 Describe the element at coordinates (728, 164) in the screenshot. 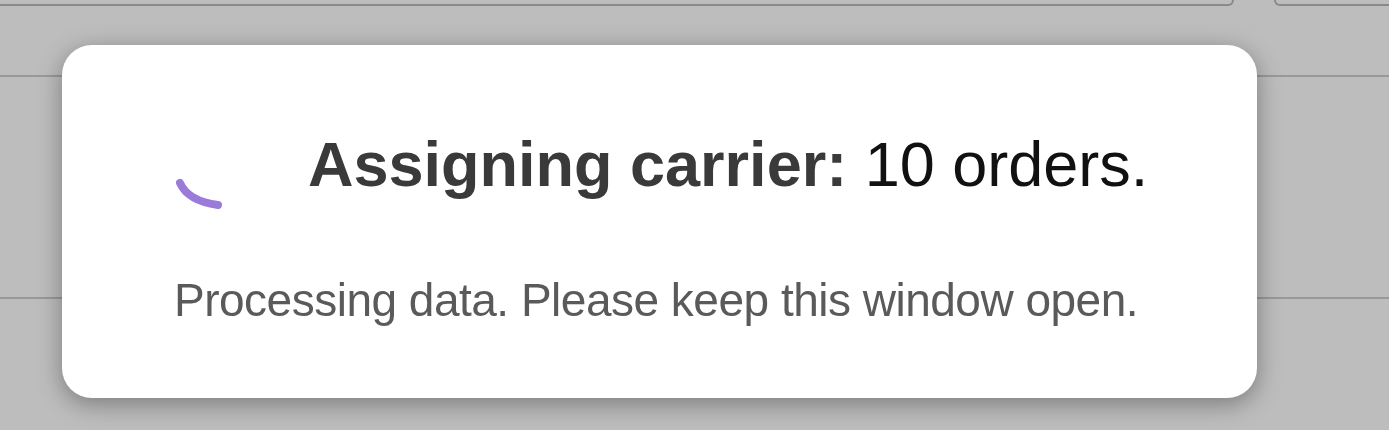

I see `dialog-title: Assigning carrier: 10 orders.` at that location.